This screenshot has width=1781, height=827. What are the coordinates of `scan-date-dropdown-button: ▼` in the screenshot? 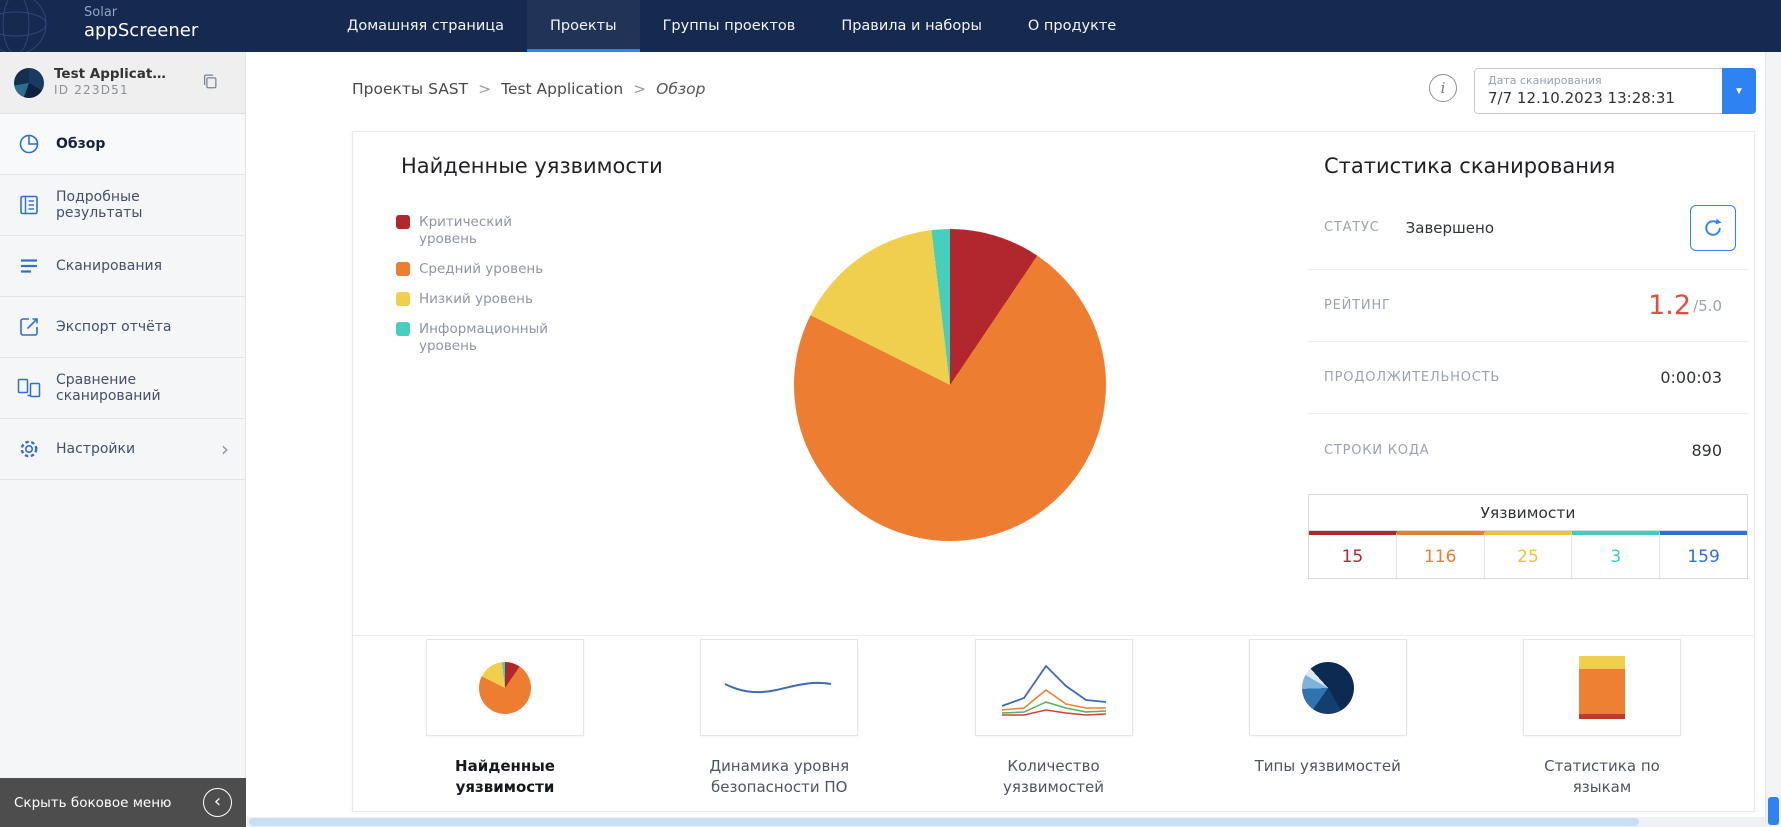 It's located at (1739, 91).